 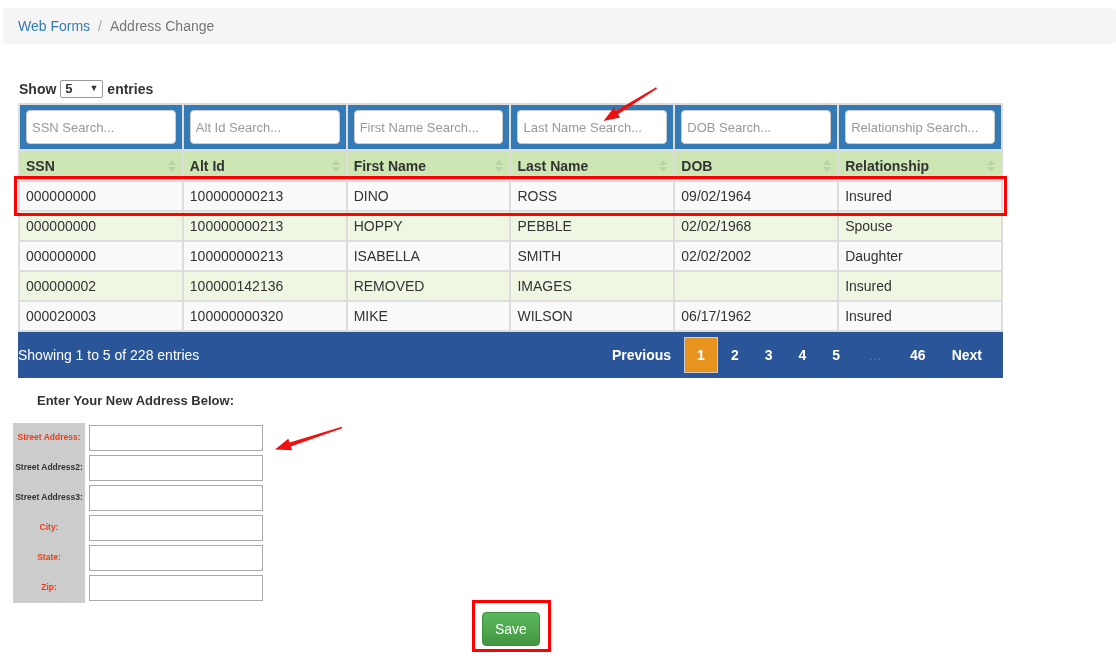 What do you see at coordinates (592, 256) in the screenshot?
I see `table-cell: SMITH` at bounding box center [592, 256].